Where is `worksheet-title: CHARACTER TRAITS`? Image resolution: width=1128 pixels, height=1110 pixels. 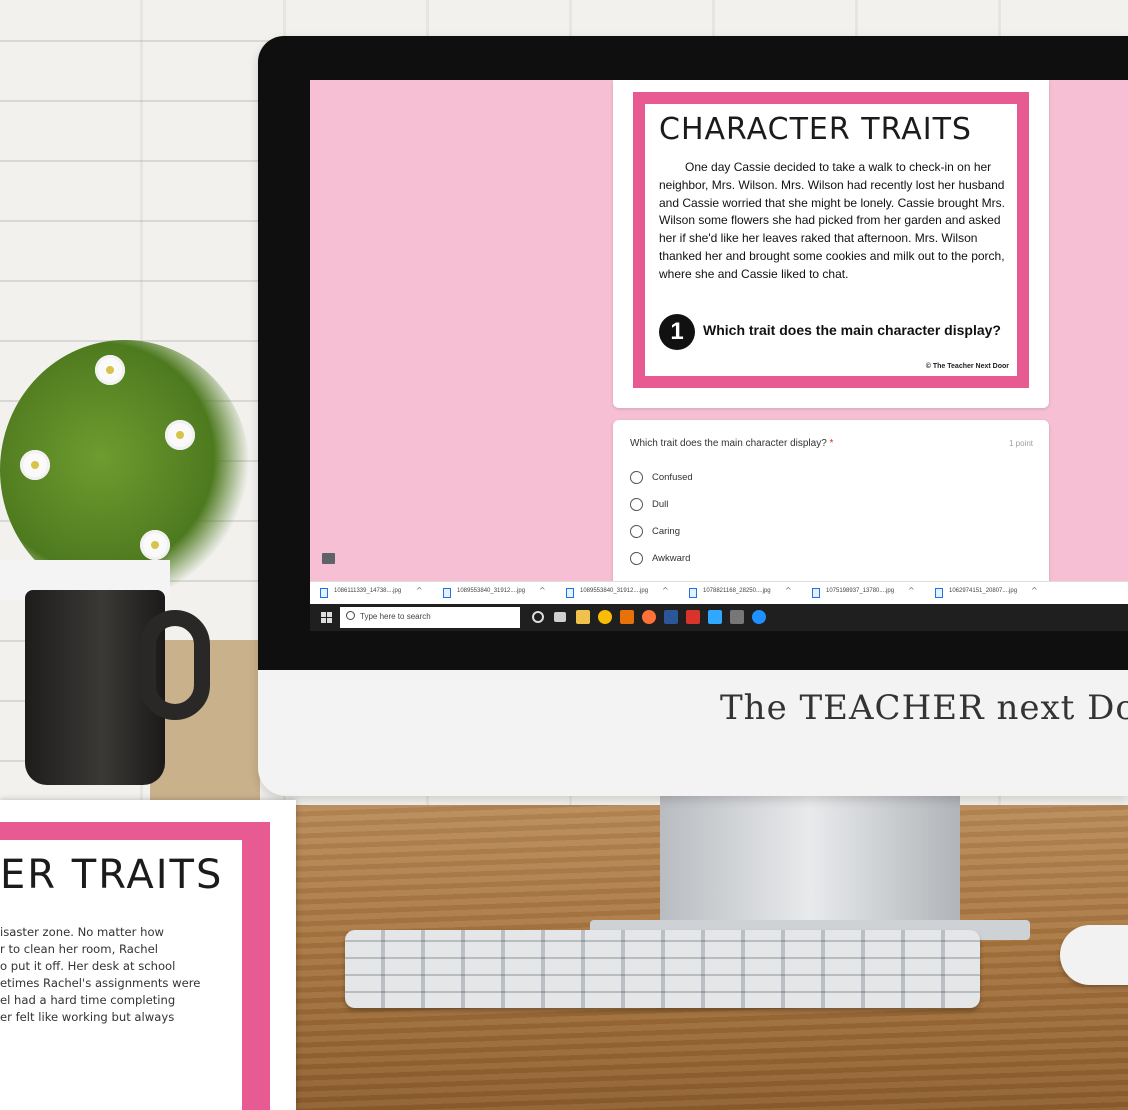 worksheet-title: CHARACTER TRAITS is located at coordinates (815, 129).